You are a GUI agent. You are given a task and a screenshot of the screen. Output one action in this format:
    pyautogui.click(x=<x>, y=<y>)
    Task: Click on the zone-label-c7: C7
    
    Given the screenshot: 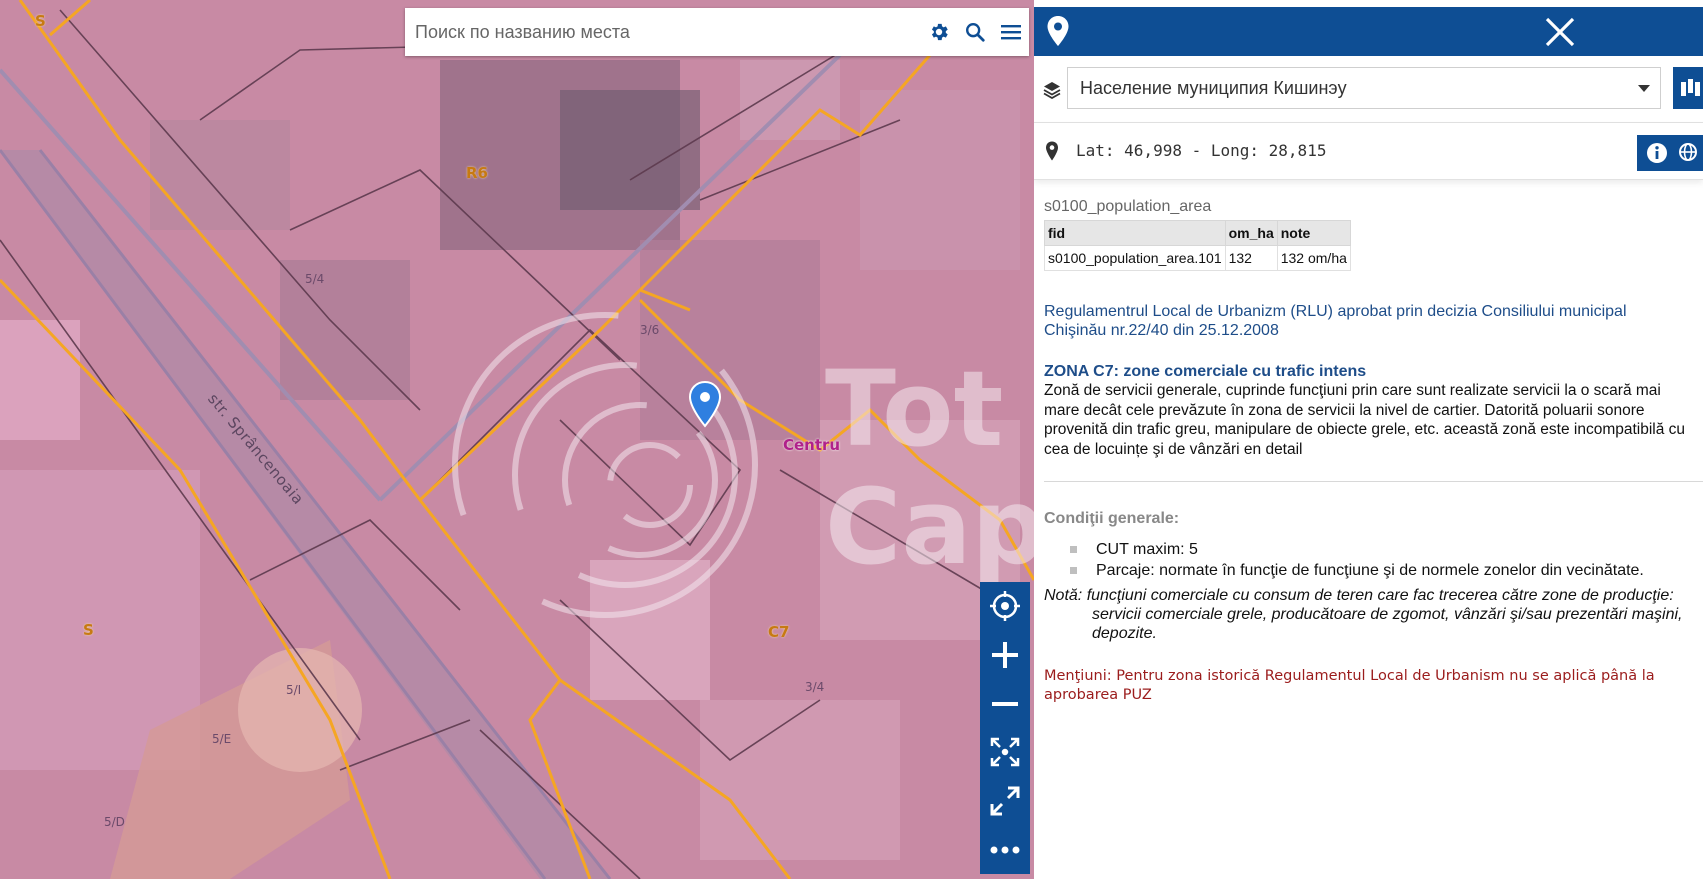 What is the action you would take?
    pyautogui.click(x=779, y=632)
    